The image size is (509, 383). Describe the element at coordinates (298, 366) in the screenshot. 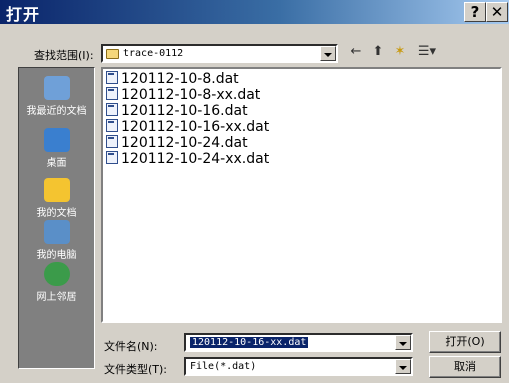

I see `filetype-select: File(*.dat)` at that location.